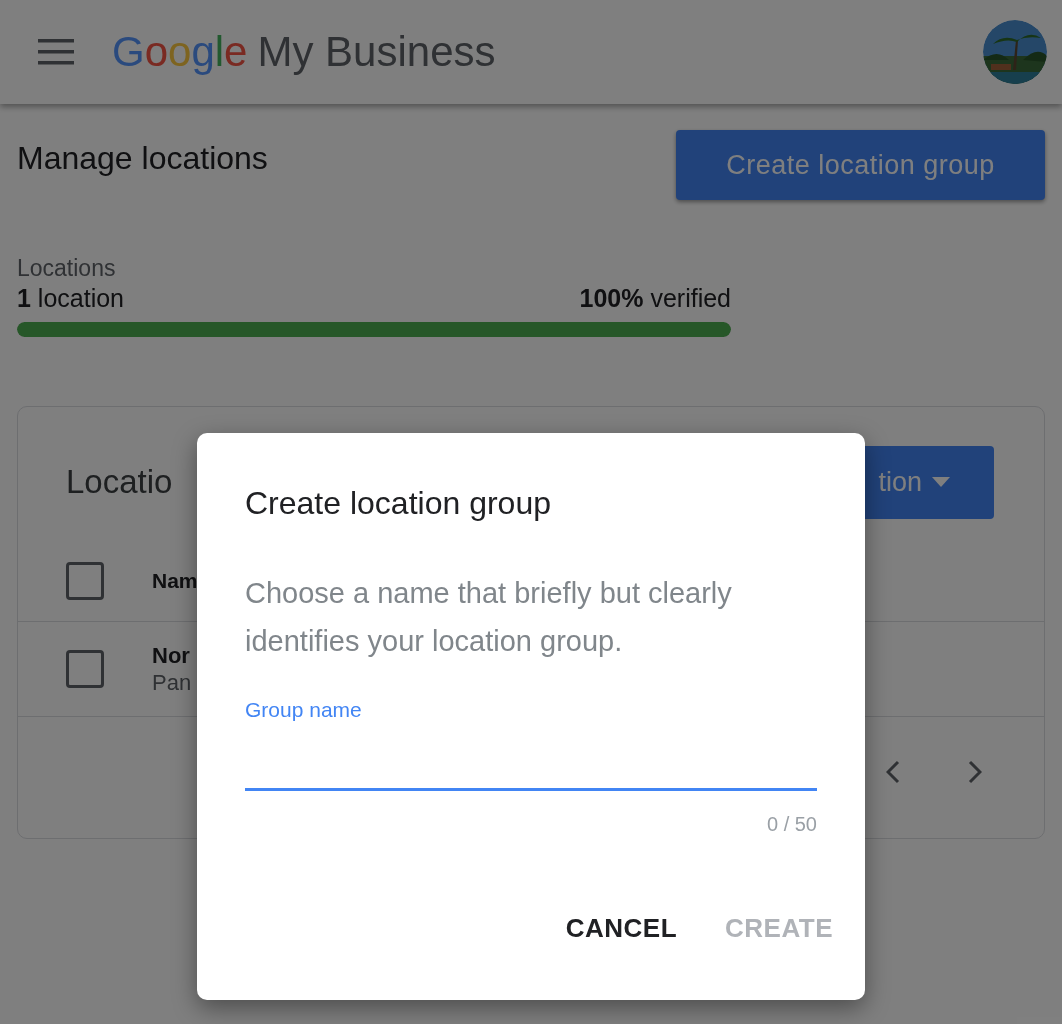 The image size is (1062, 1024). What do you see at coordinates (56, 52) in the screenshot?
I see `menu-icon` at bounding box center [56, 52].